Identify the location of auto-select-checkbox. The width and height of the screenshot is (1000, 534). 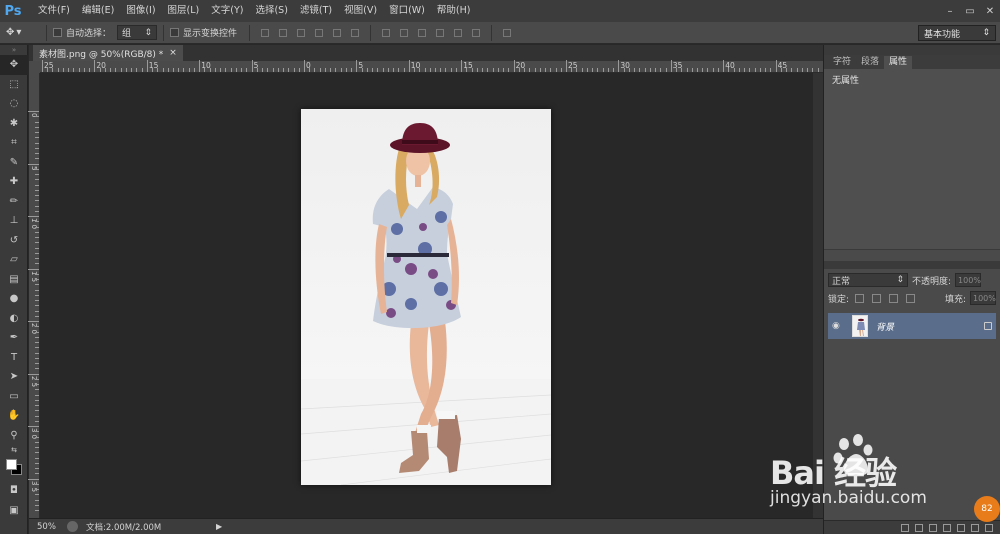
(57, 32).